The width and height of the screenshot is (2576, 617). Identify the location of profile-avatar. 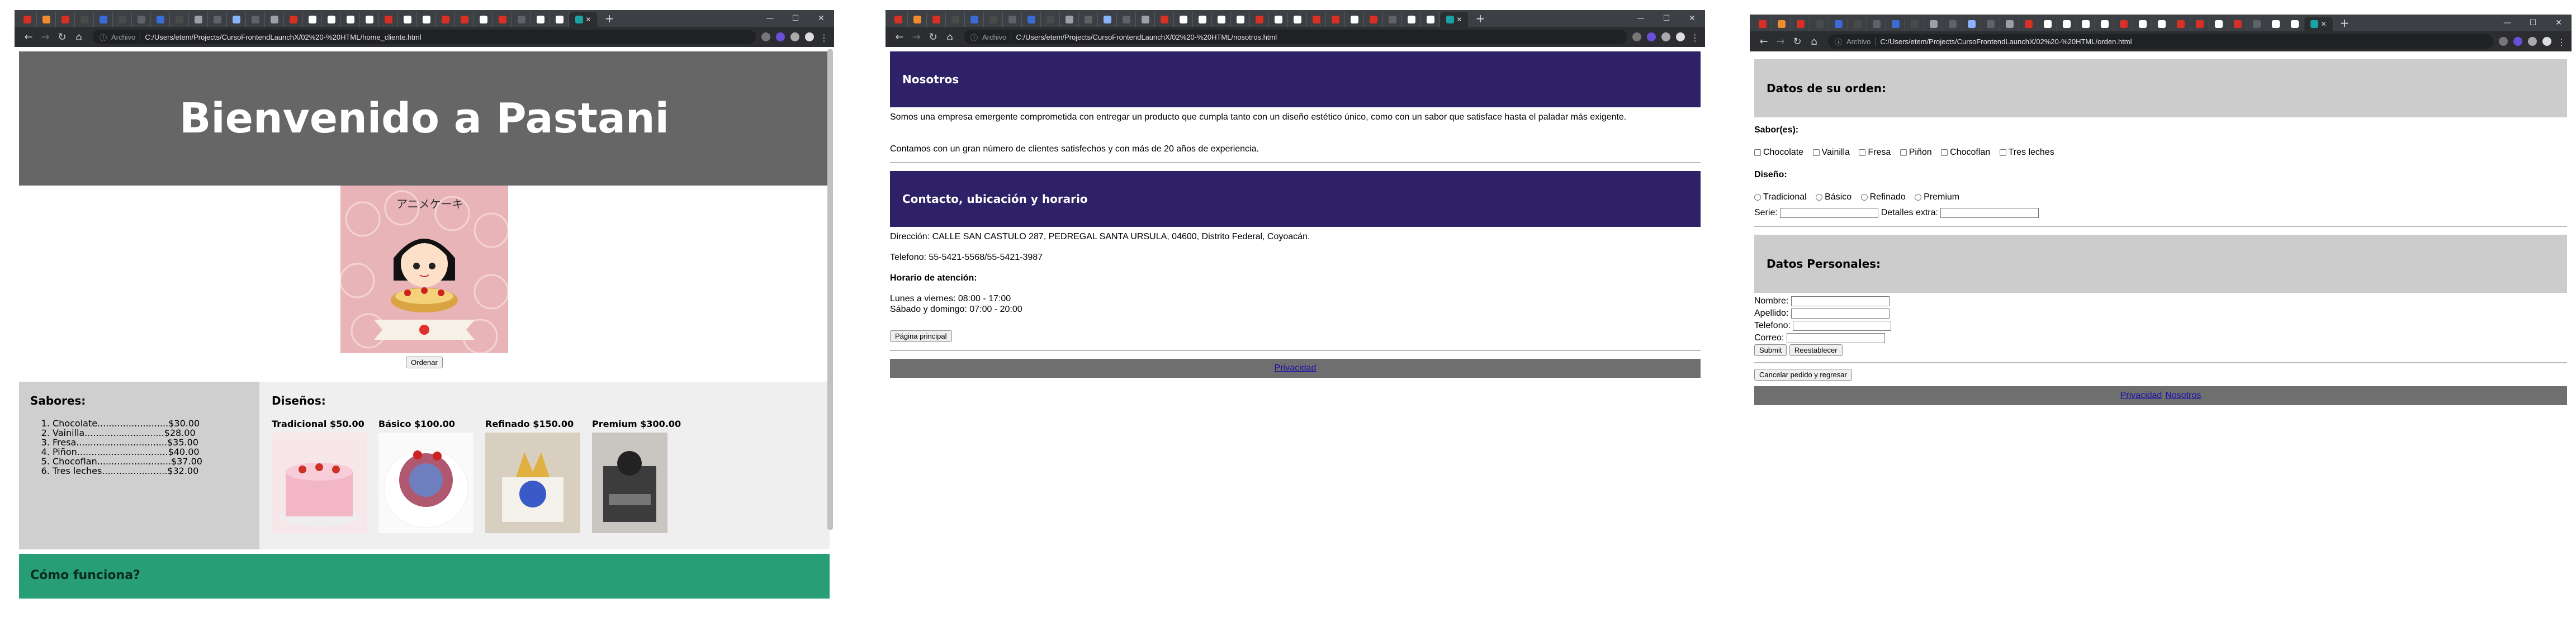
(2547, 41).